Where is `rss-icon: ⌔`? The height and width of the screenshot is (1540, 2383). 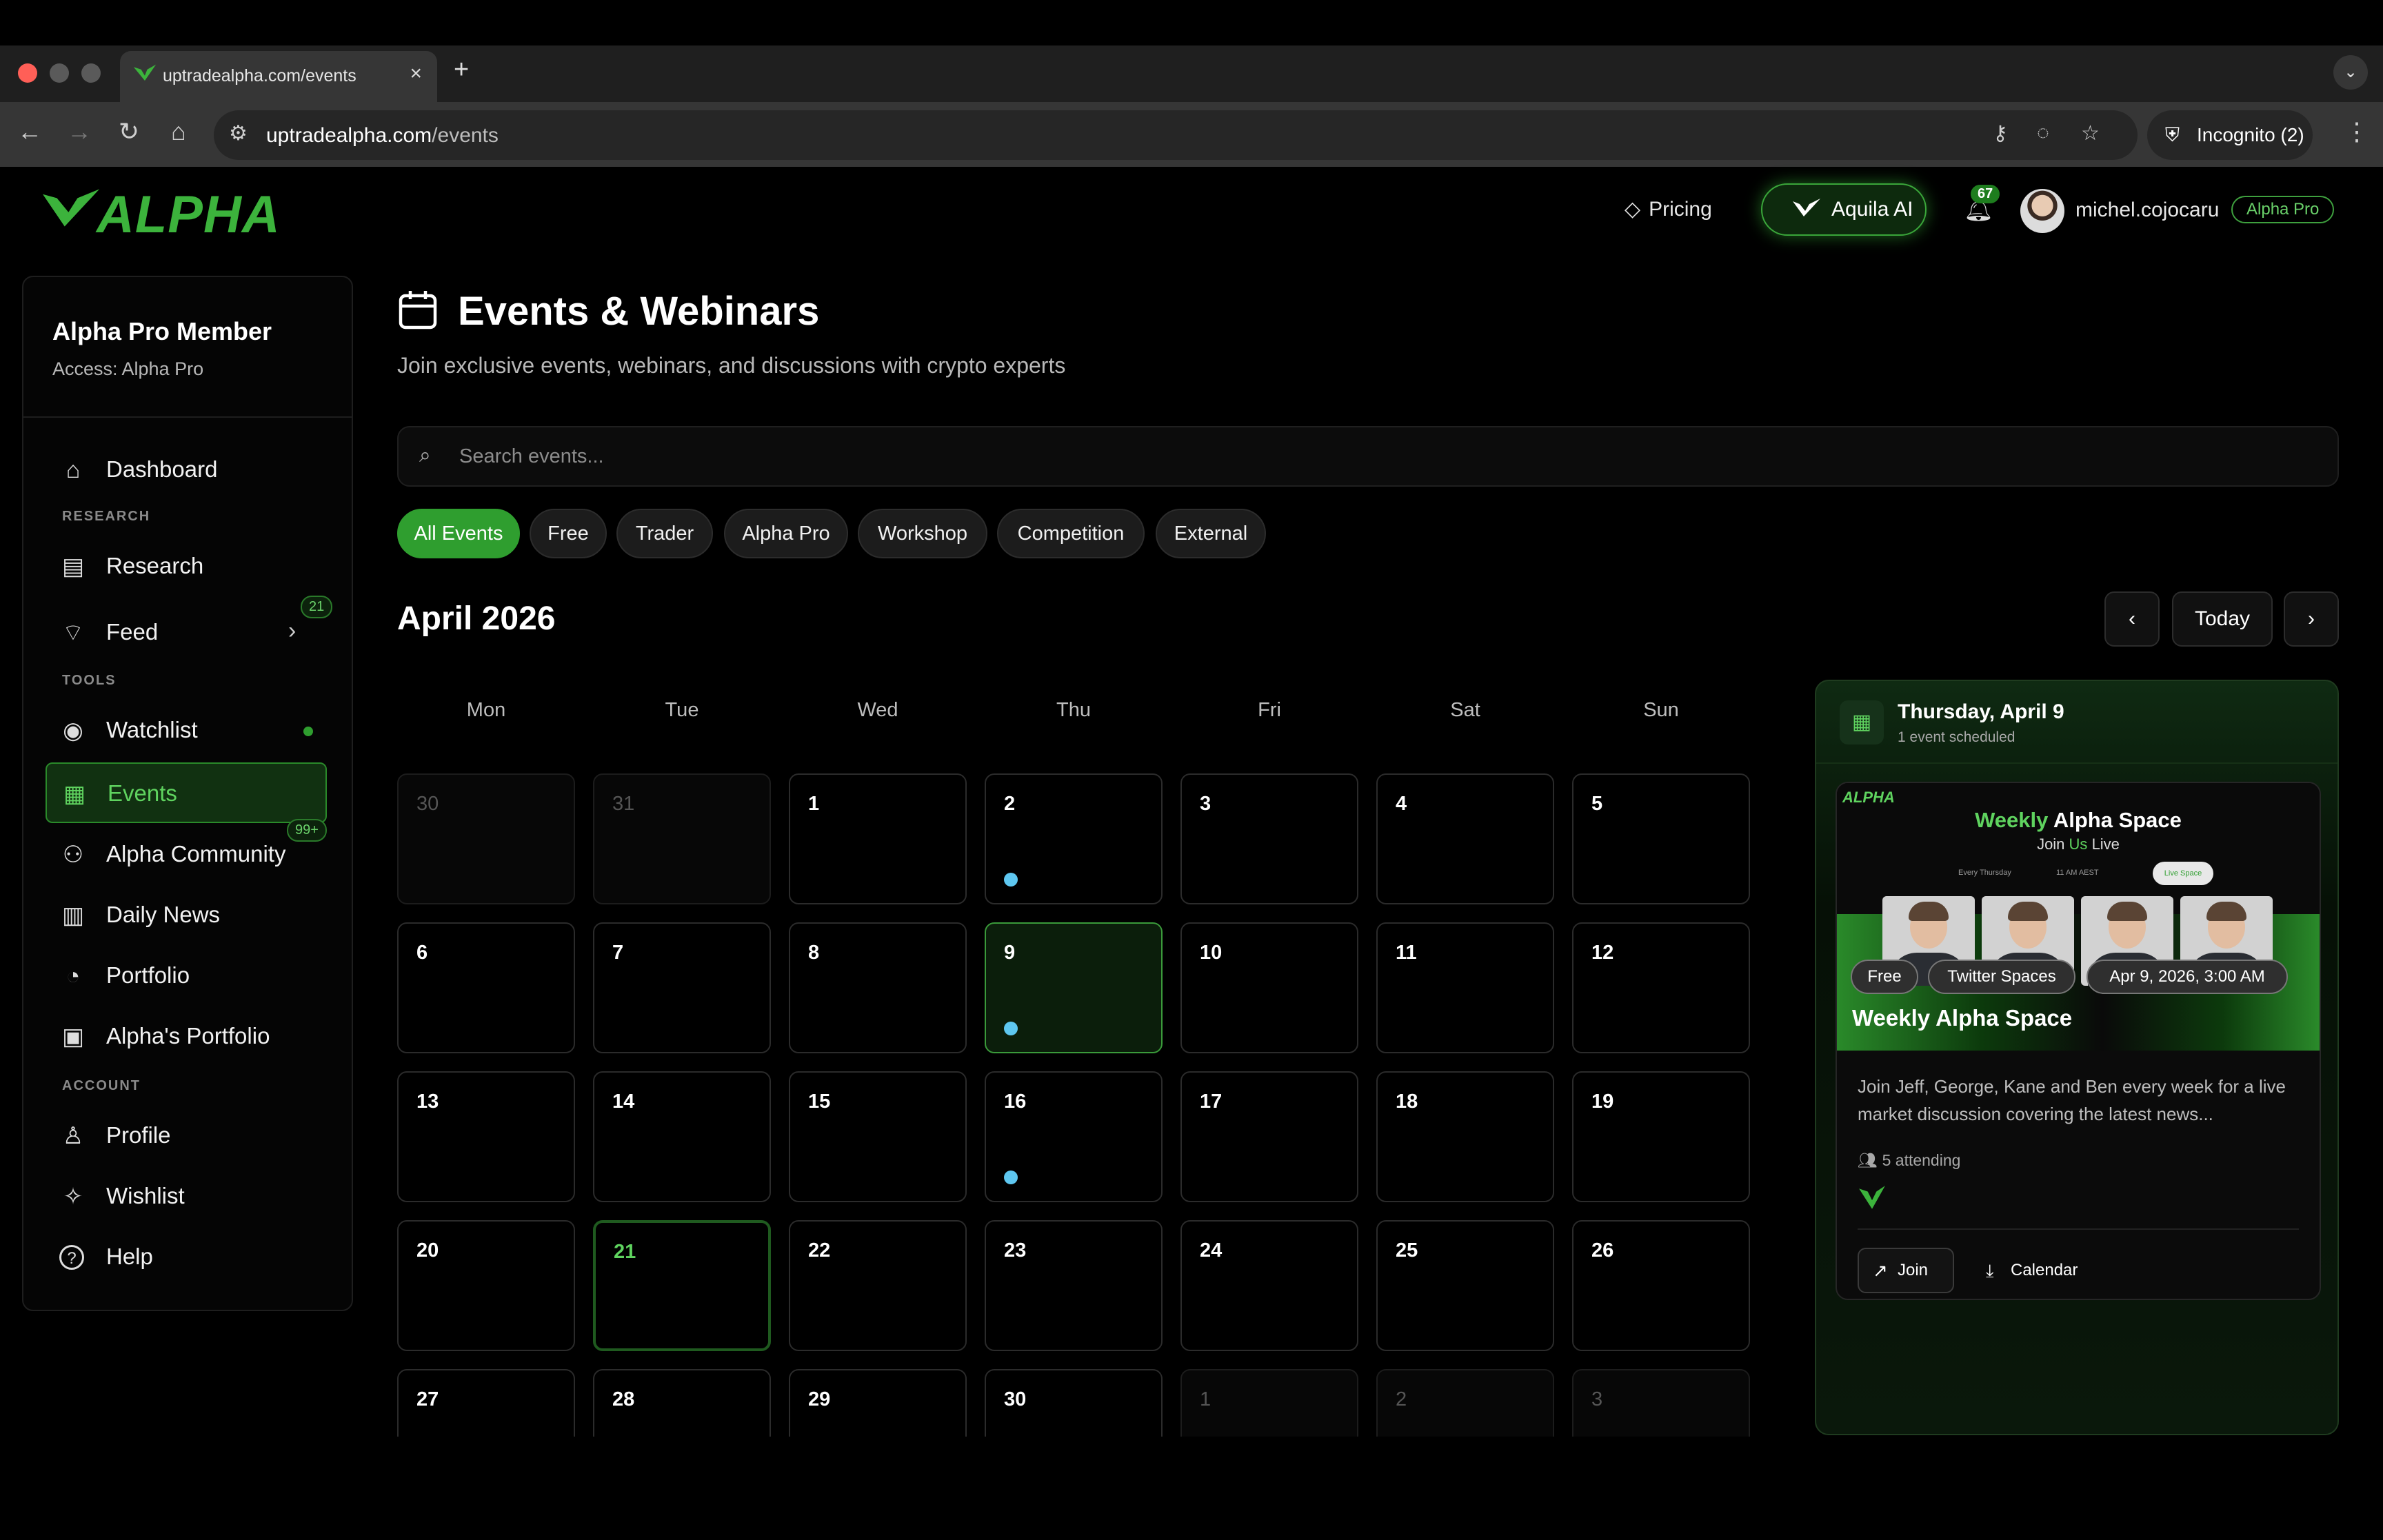
rss-icon: ⌔ is located at coordinates (73, 633).